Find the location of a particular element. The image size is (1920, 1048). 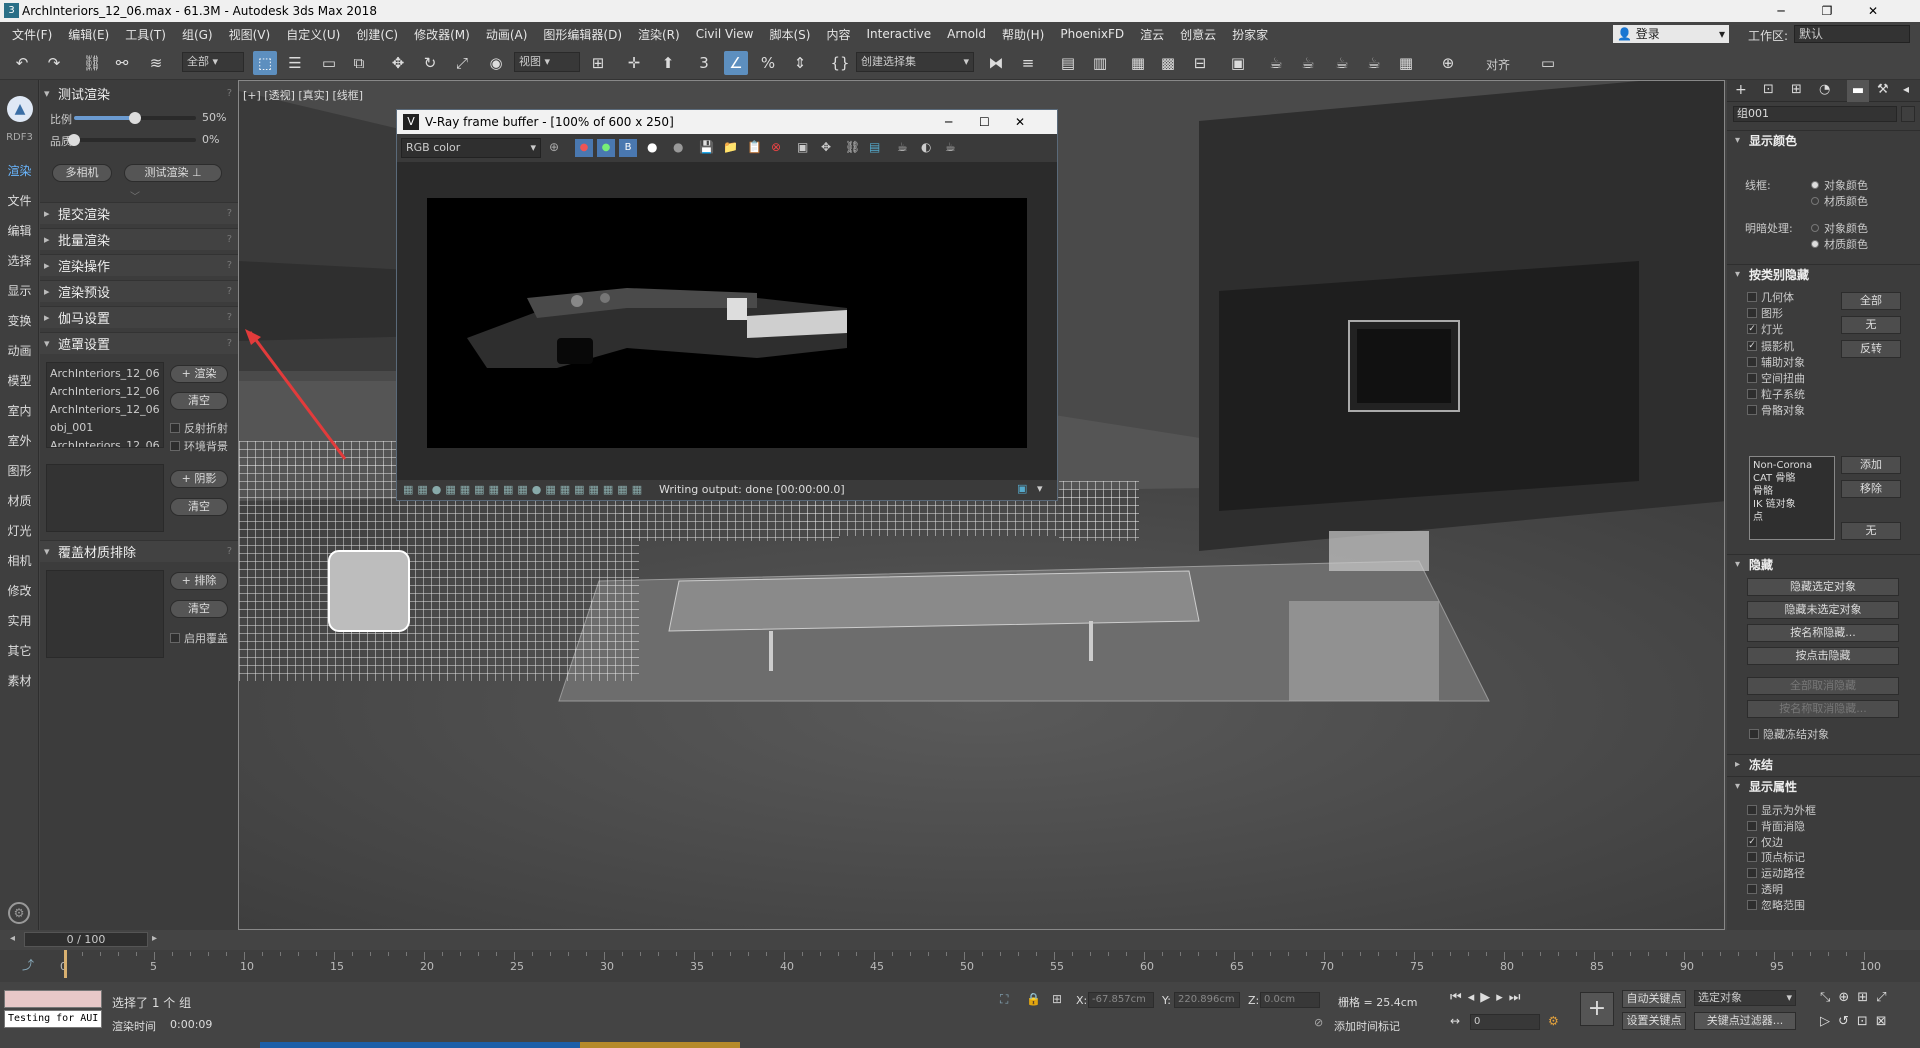

unlink-icon: ⚯ is located at coordinates (122, 63).